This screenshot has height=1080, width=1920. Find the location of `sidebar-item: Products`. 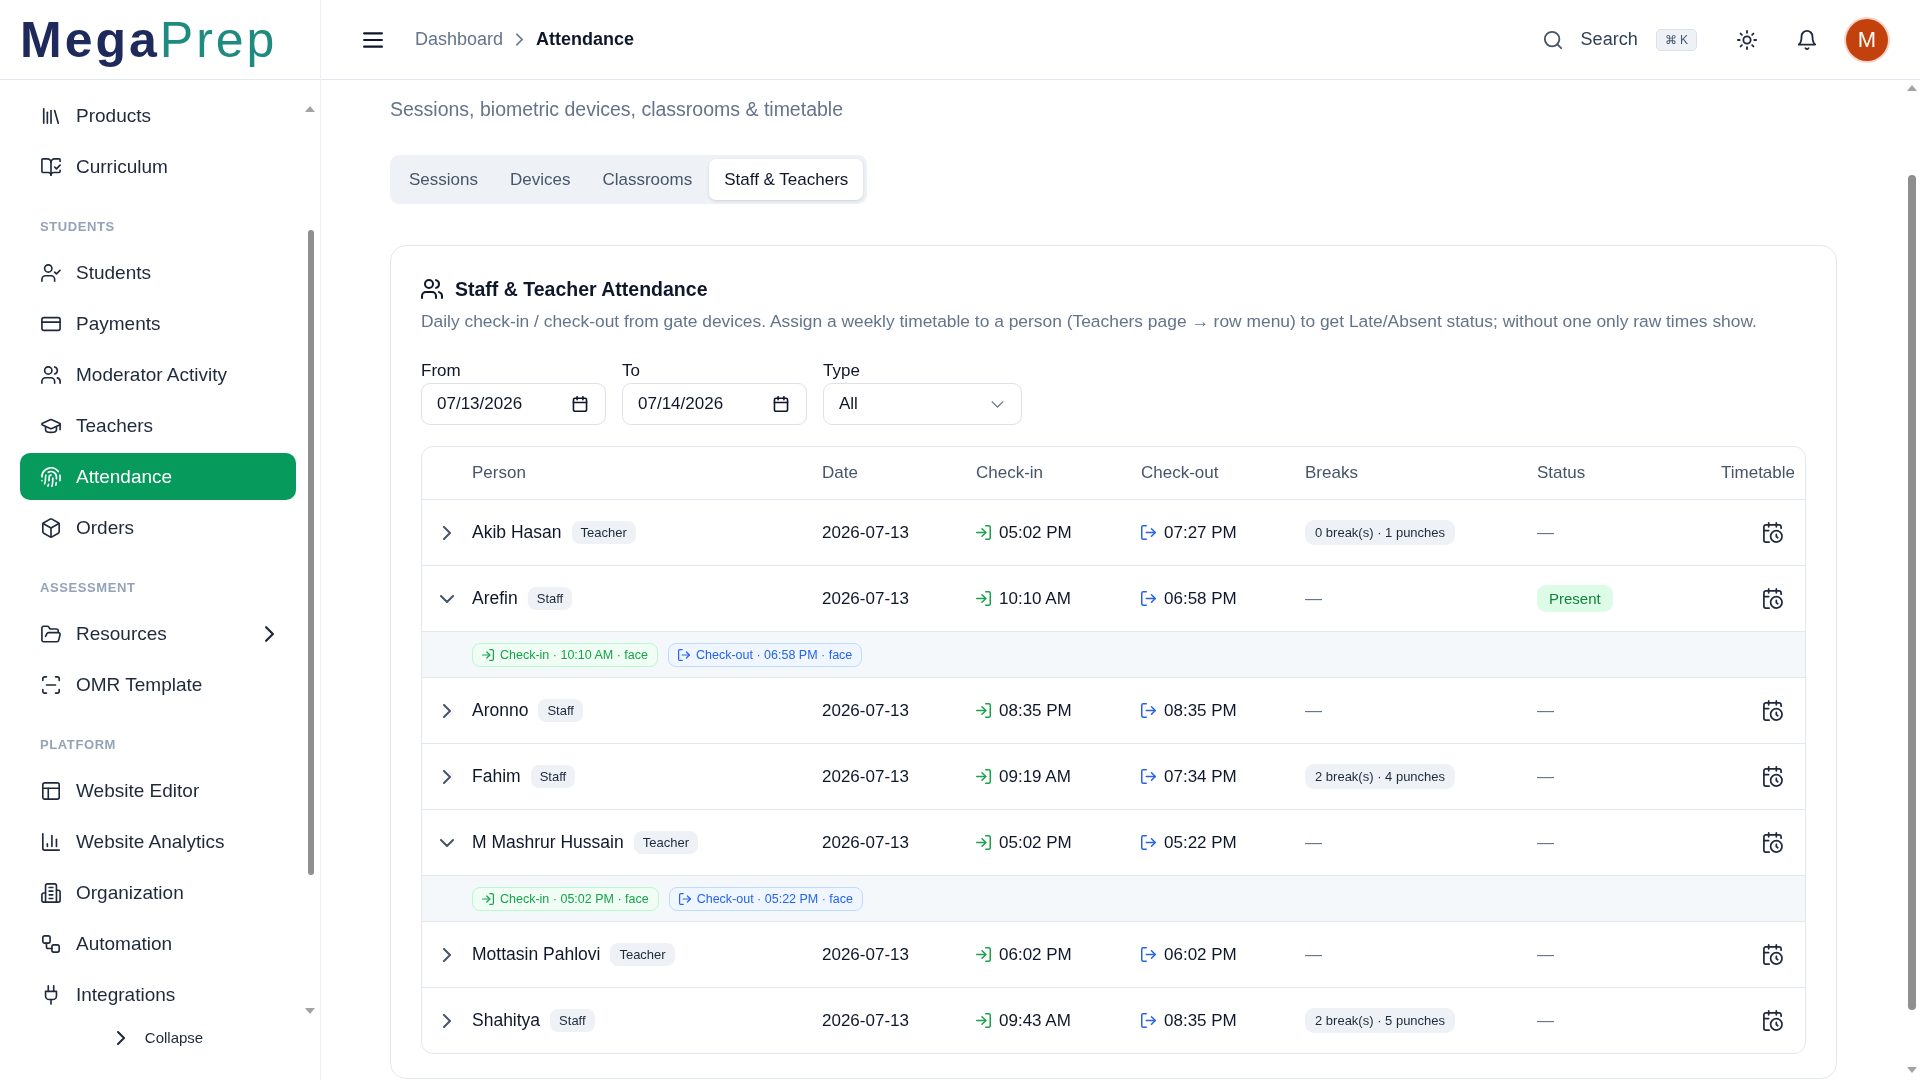

sidebar-item: Products is located at coordinates (158, 115).